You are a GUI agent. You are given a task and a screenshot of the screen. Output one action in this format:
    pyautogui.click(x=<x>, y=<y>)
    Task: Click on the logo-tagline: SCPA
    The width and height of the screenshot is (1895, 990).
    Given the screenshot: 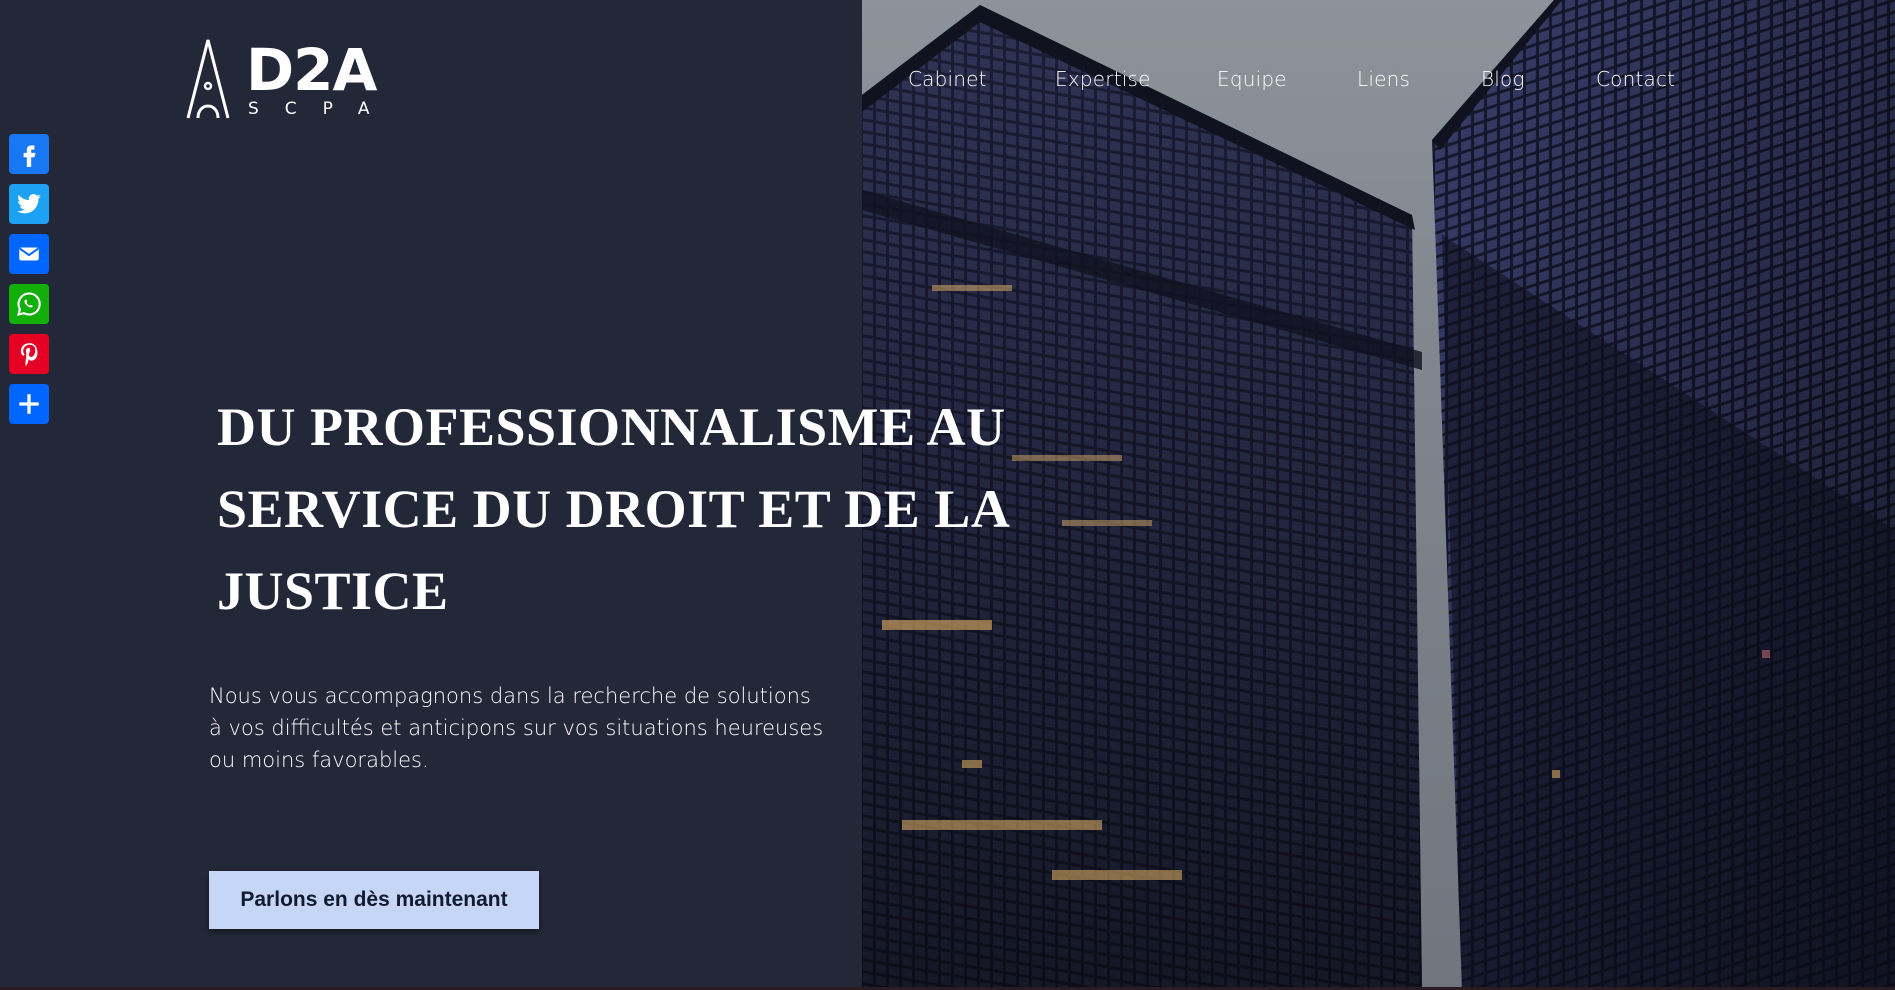 What is the action you would take?
    pyautogui.click(x=322, y=109)
    